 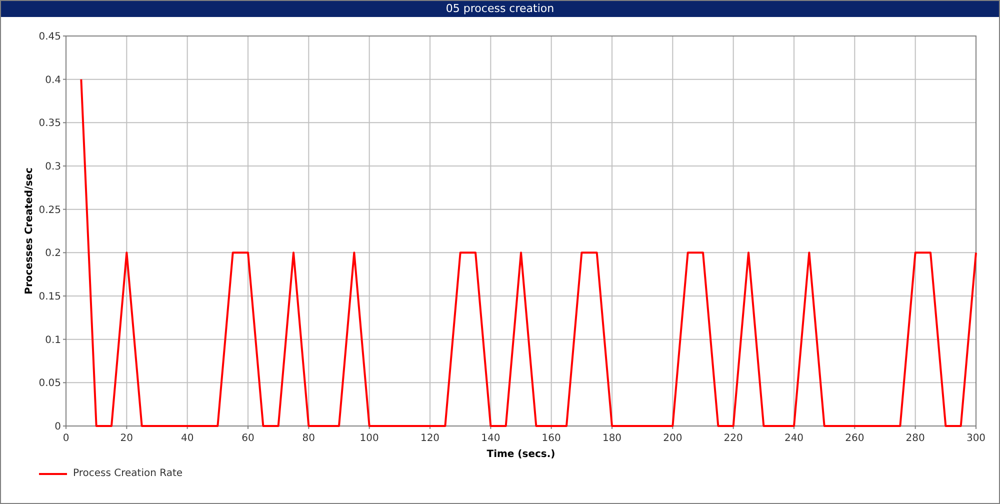 I want to click on tick-label: 60, so click(x=248, y=438).